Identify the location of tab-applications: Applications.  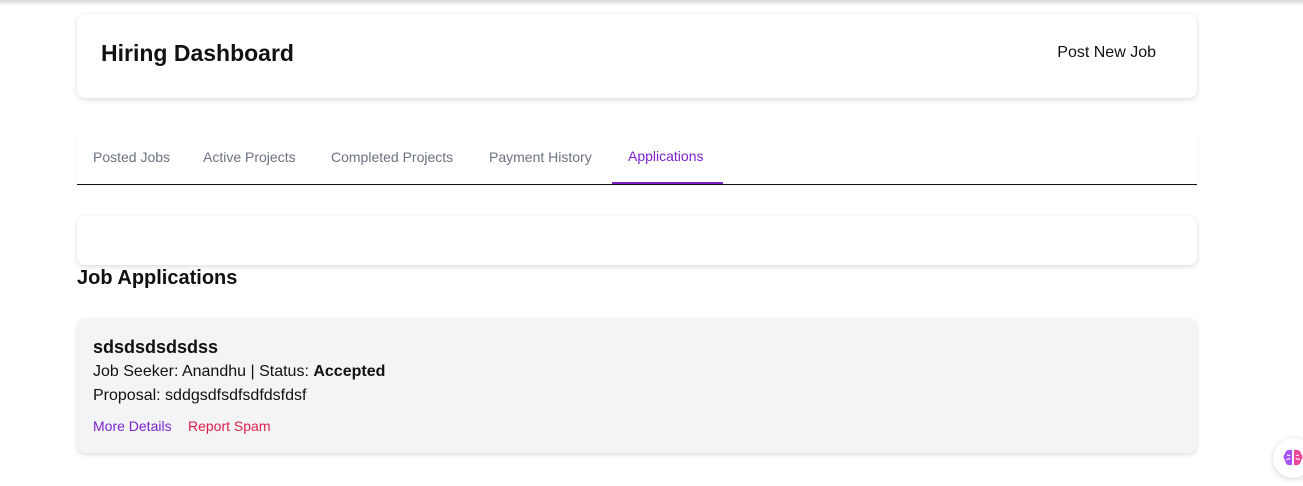
(666, 156).